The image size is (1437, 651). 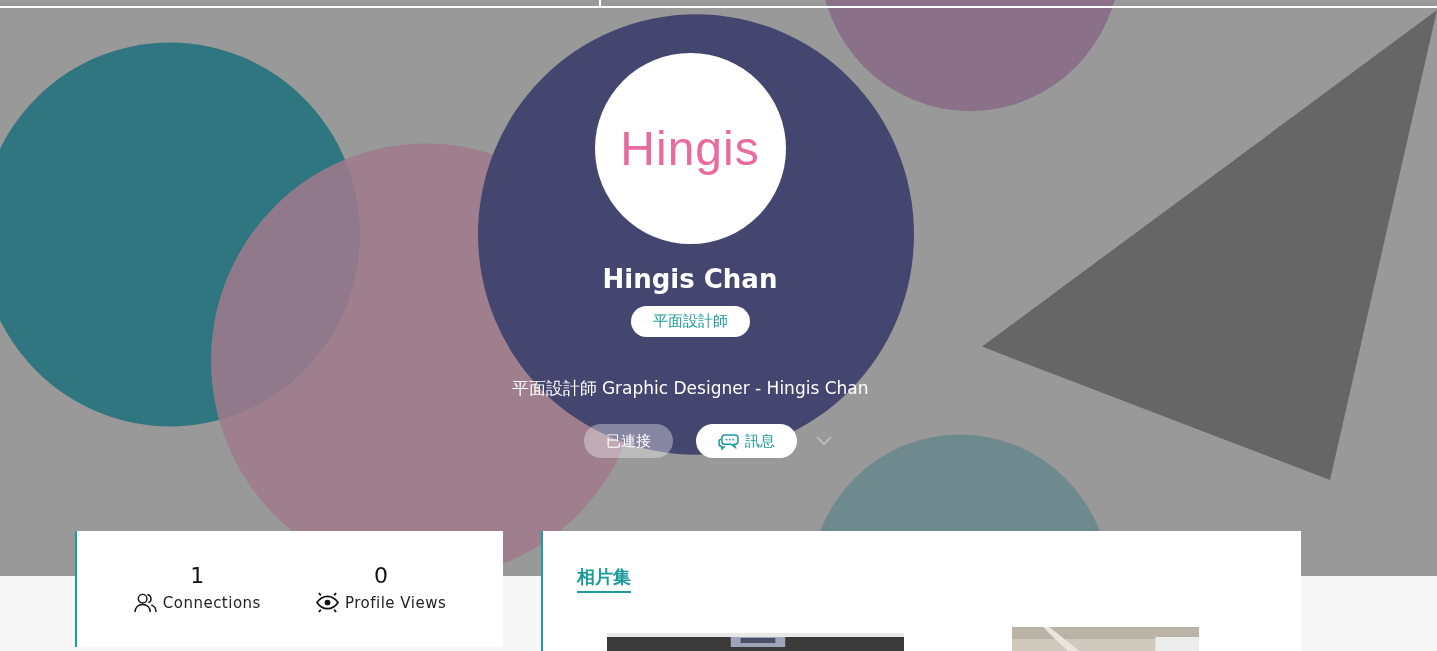 What do you see at coordinates (395, 602) in the screenshot?
I see `stat-label: Profile Views` at bounding box center [395, 602].